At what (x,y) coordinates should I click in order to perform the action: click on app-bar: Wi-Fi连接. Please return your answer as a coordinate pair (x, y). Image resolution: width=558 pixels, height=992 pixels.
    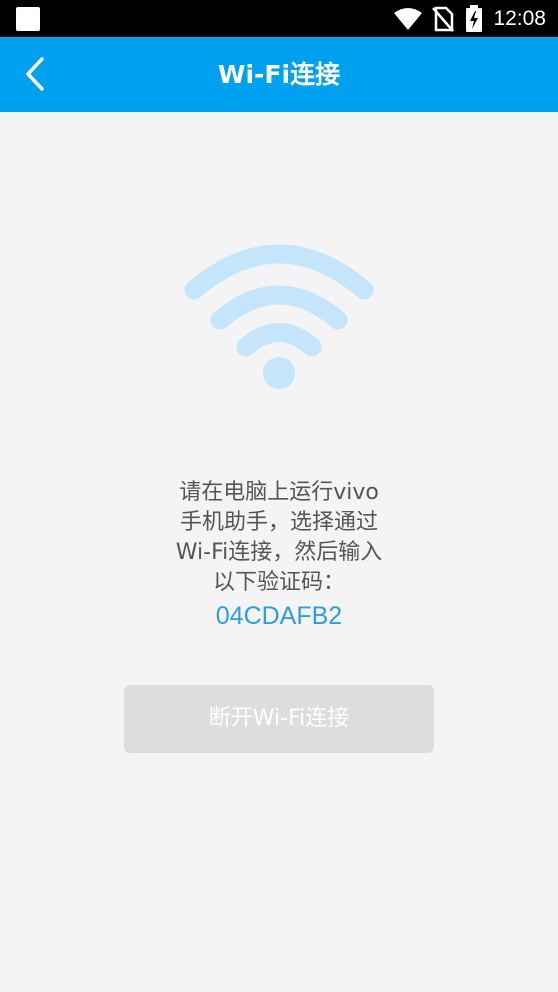
    Looking at the image, I should click on (279, 74).